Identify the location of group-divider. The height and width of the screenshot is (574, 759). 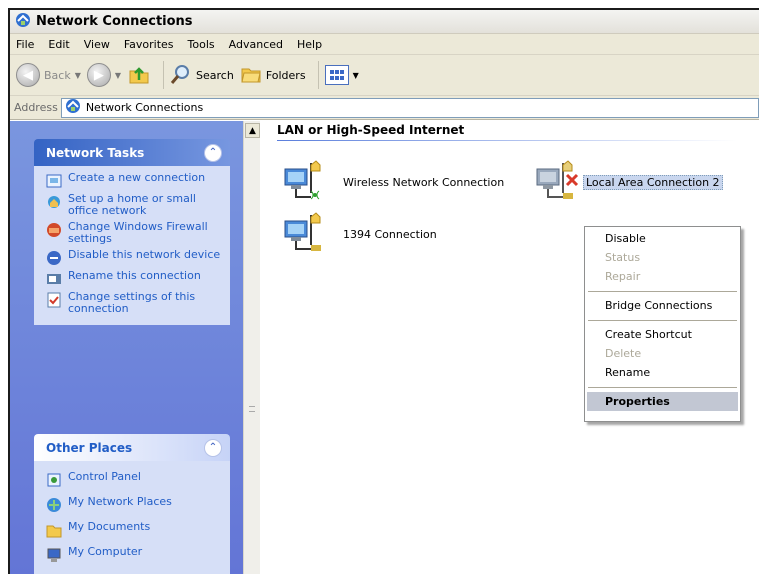
(507, 140).